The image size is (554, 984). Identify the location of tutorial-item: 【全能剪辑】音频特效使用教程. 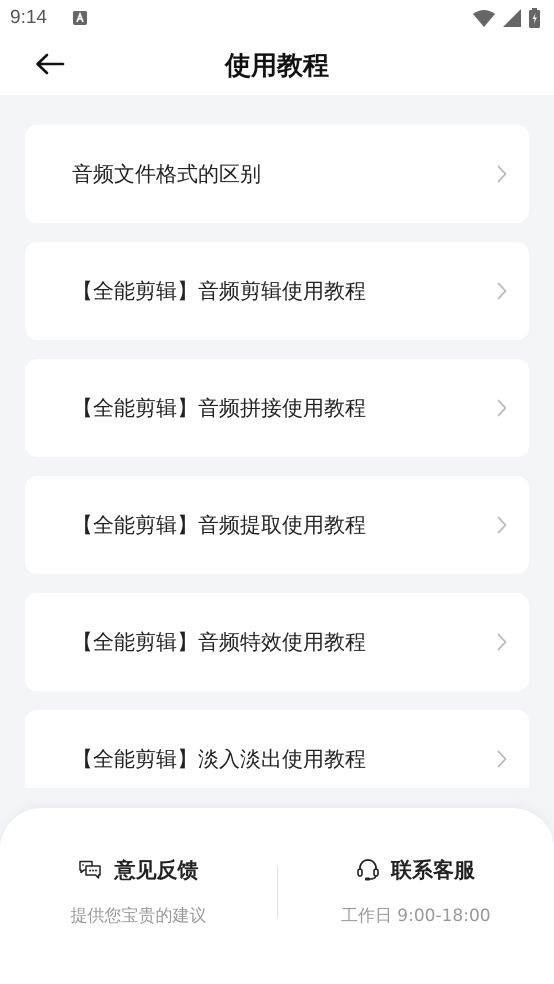
(277, 642).